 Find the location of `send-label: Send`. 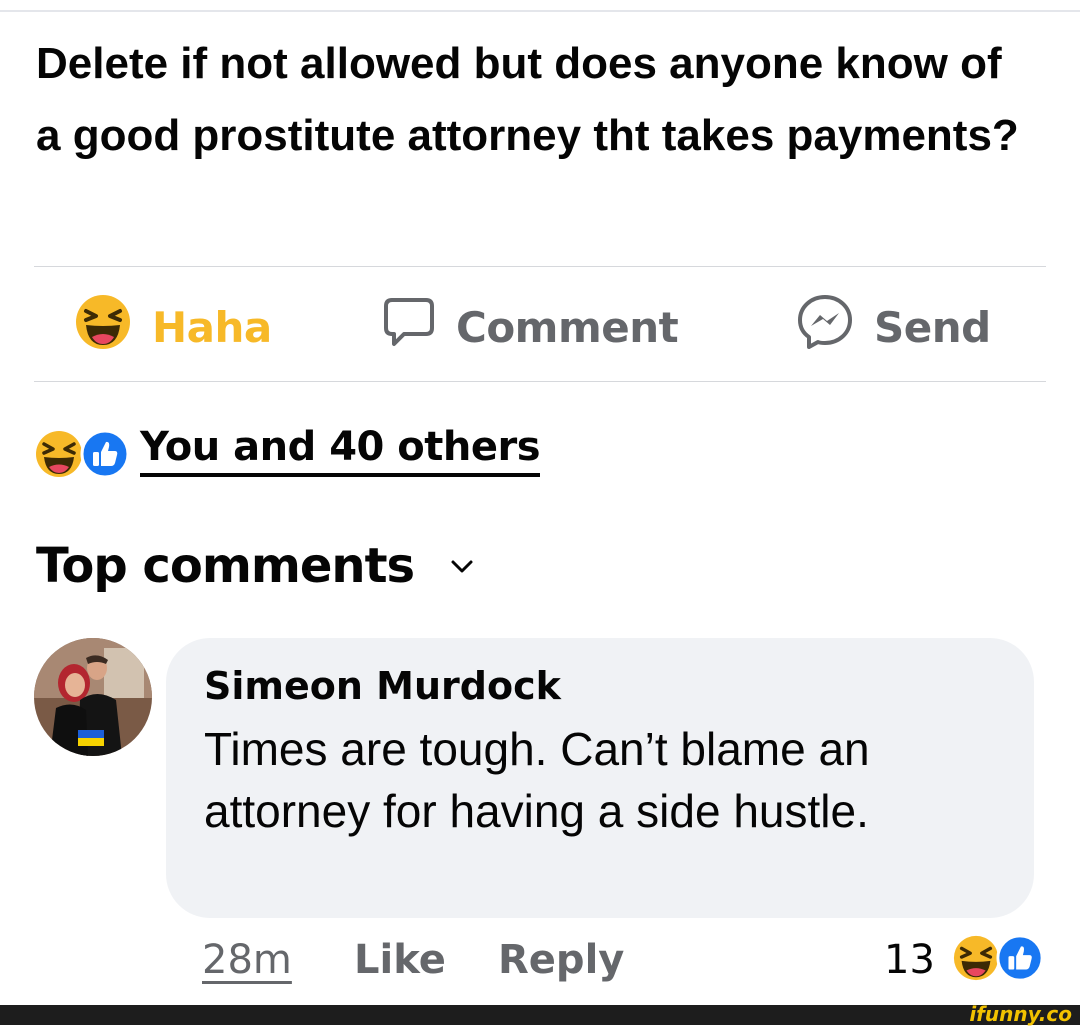

send-label: Send is located at coordinates (932, 327).